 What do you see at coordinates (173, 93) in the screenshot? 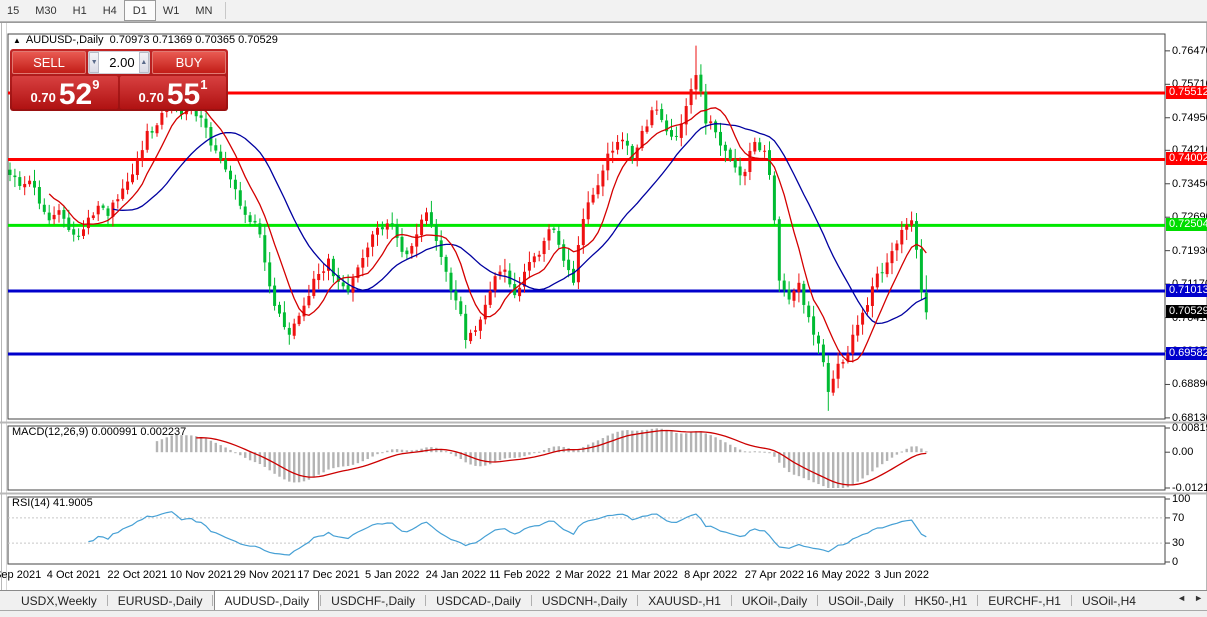
I see `buy-price-box: 0.70 55 1` at bounding box center [173, 93].